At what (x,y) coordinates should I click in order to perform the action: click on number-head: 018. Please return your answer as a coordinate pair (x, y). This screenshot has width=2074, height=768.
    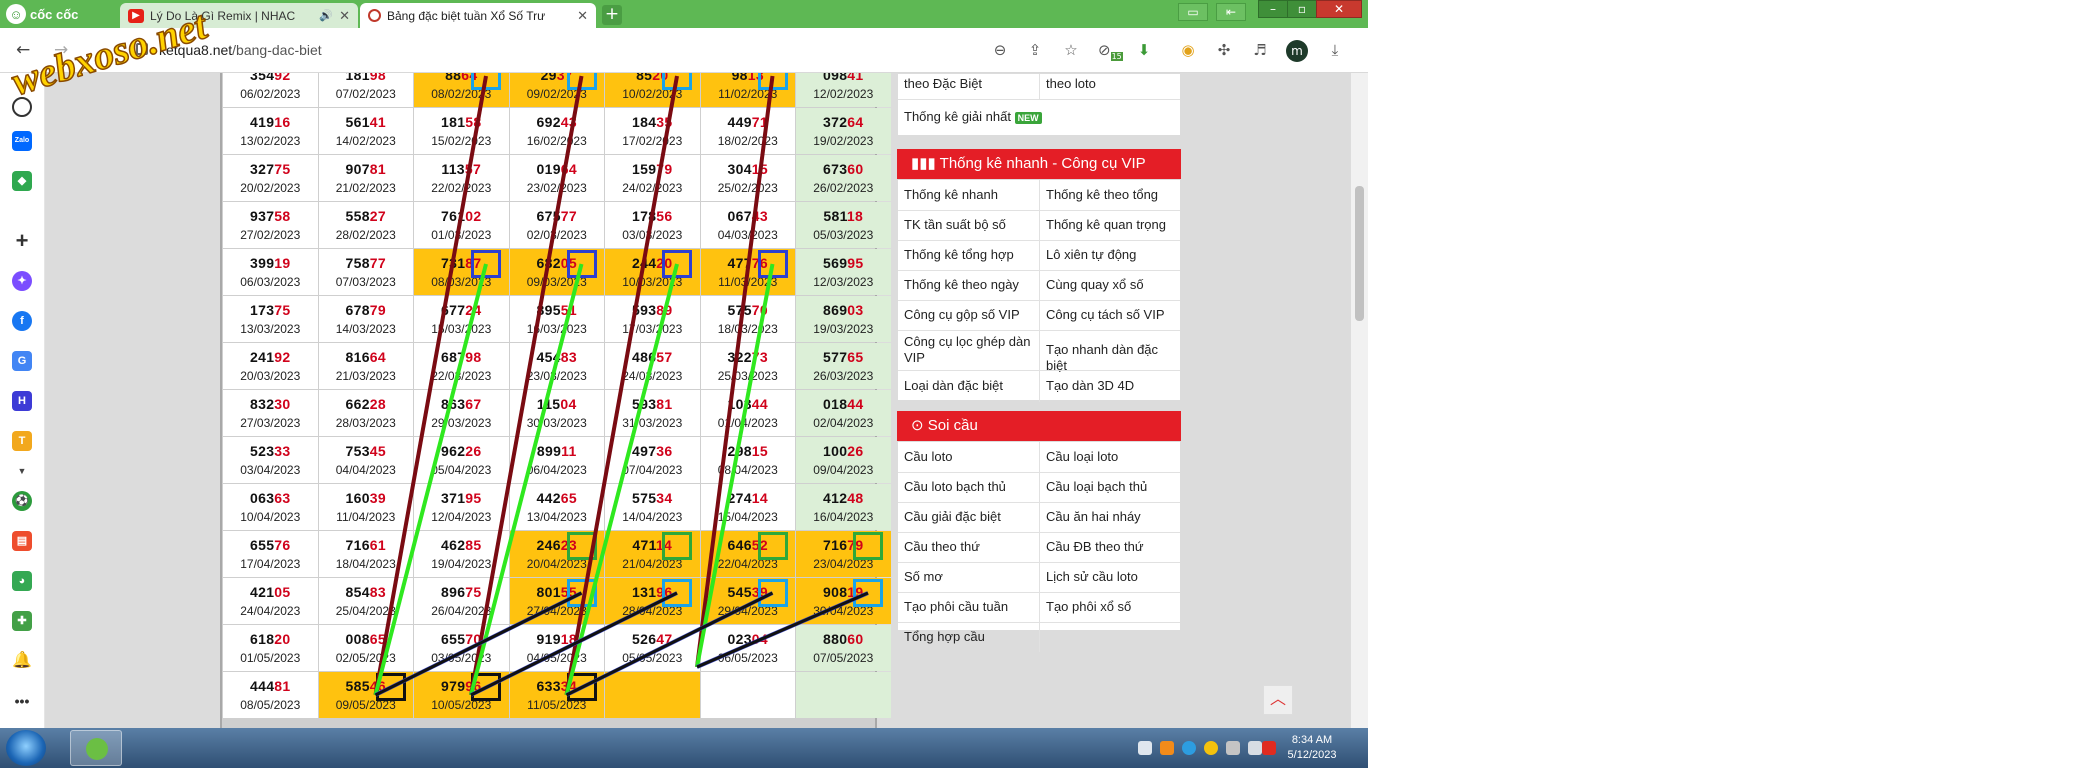
    Looking at the image, I should click on (835, 404).